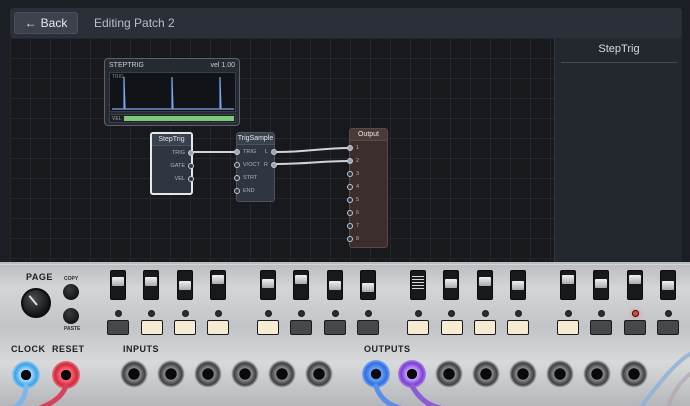  What do you see at coordinates (270, 165) in the screenshot?
I see `trigsample-port-r: R` at bounding box center [270, 165].